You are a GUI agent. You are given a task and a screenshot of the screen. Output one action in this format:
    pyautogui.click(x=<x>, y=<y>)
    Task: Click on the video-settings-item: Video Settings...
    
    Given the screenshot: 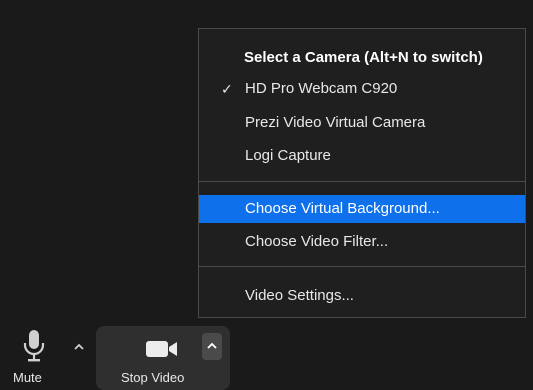 What is the action you would take?
    pyautogui.click(x=362, y=296)
    